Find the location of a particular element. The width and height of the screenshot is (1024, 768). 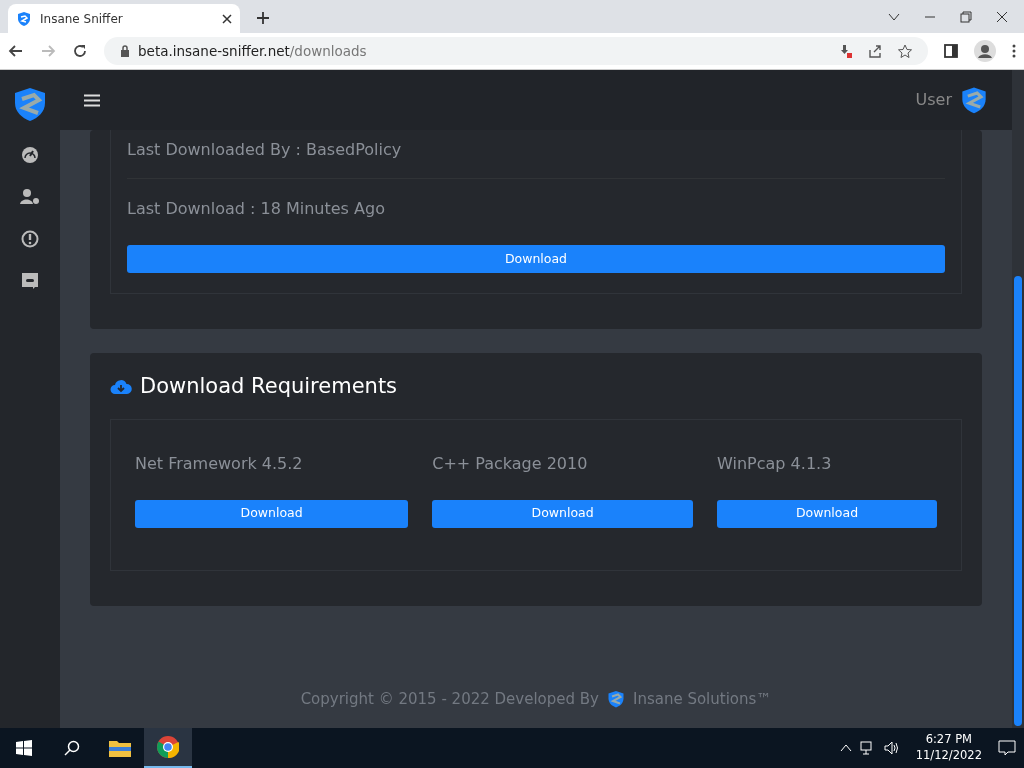

alert-icon is located at coordinates (30, 239).